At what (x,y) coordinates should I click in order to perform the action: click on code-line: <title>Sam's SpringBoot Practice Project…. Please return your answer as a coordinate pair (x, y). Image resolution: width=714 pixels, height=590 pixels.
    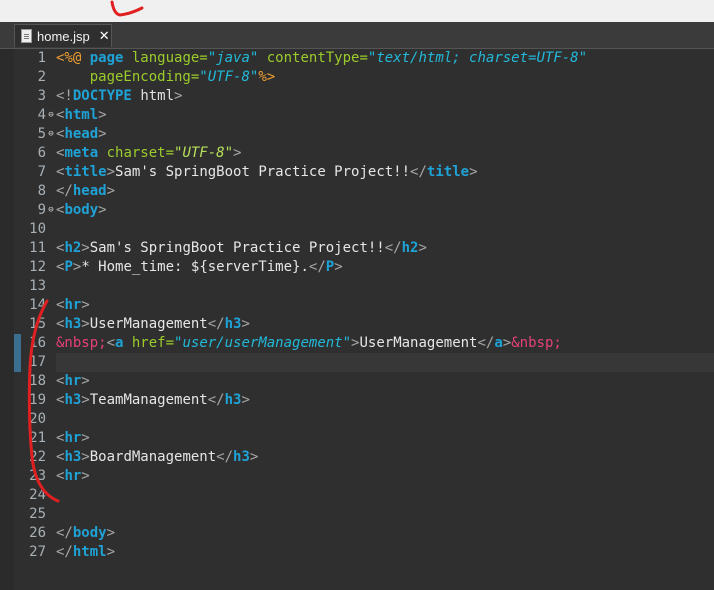
    Looking at the image, I should click on (385, 172).